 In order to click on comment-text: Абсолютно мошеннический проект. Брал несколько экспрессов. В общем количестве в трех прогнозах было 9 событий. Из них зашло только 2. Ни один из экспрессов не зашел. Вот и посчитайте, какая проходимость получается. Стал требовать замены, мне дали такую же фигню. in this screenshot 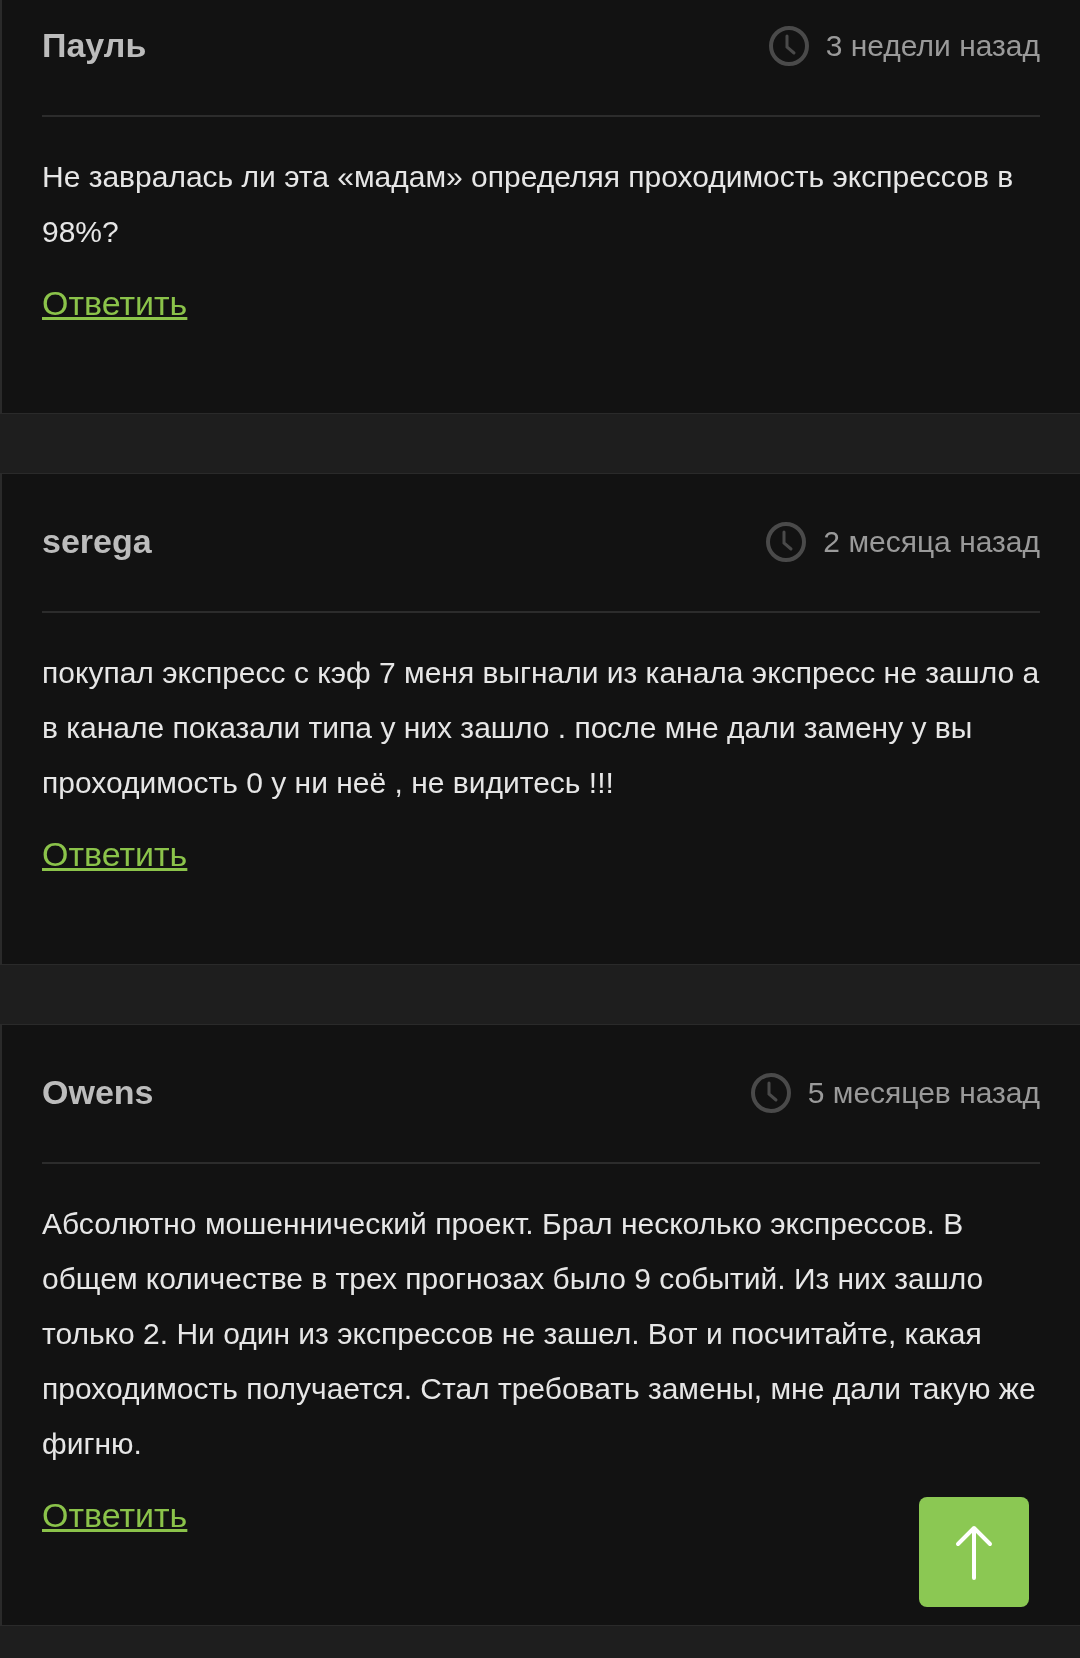, I will do `click(539, 1334)`.